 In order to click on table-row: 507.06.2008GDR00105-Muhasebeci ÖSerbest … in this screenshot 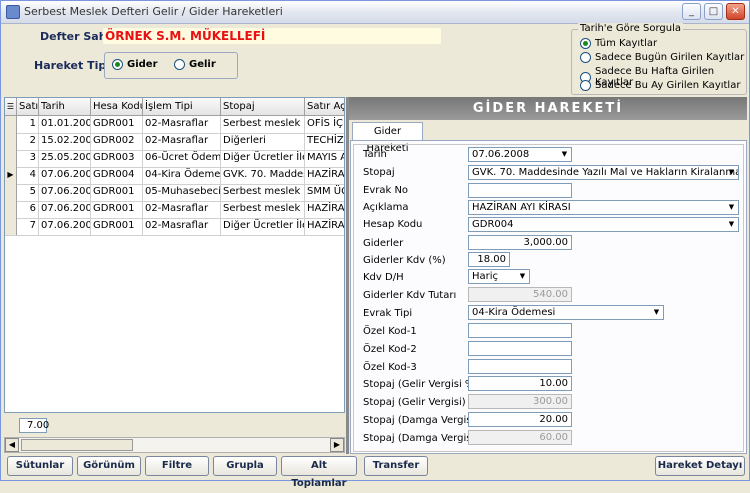, I will do `click(174, 193)`.